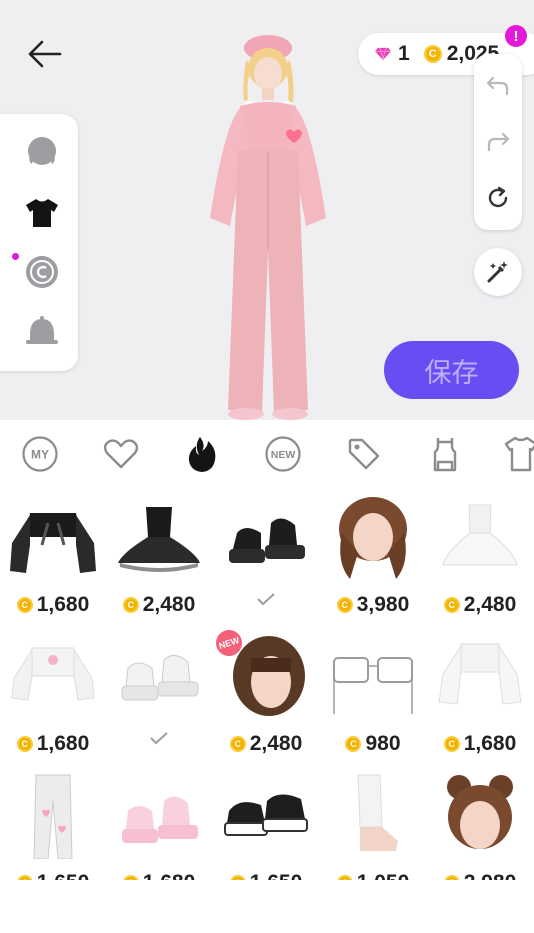 The width and height of the screenshot is (534, 933). I want to click on tab-trending, so click(202, 454).